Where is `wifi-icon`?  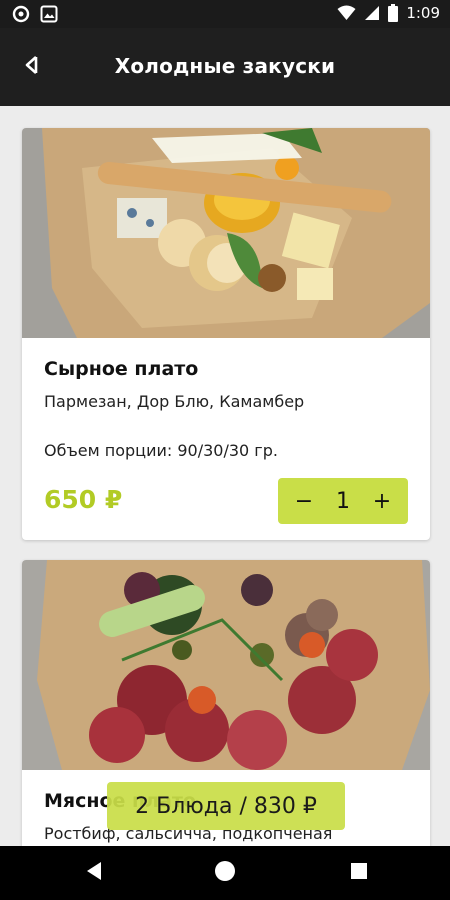
wifi-icon is located at coordinates (346, 13).